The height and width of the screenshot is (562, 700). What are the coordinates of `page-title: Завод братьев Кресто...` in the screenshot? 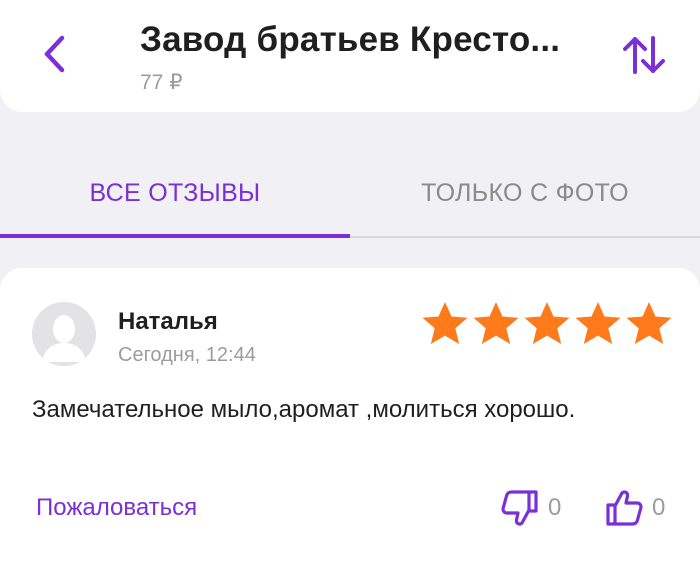 It's located at (350, 39).